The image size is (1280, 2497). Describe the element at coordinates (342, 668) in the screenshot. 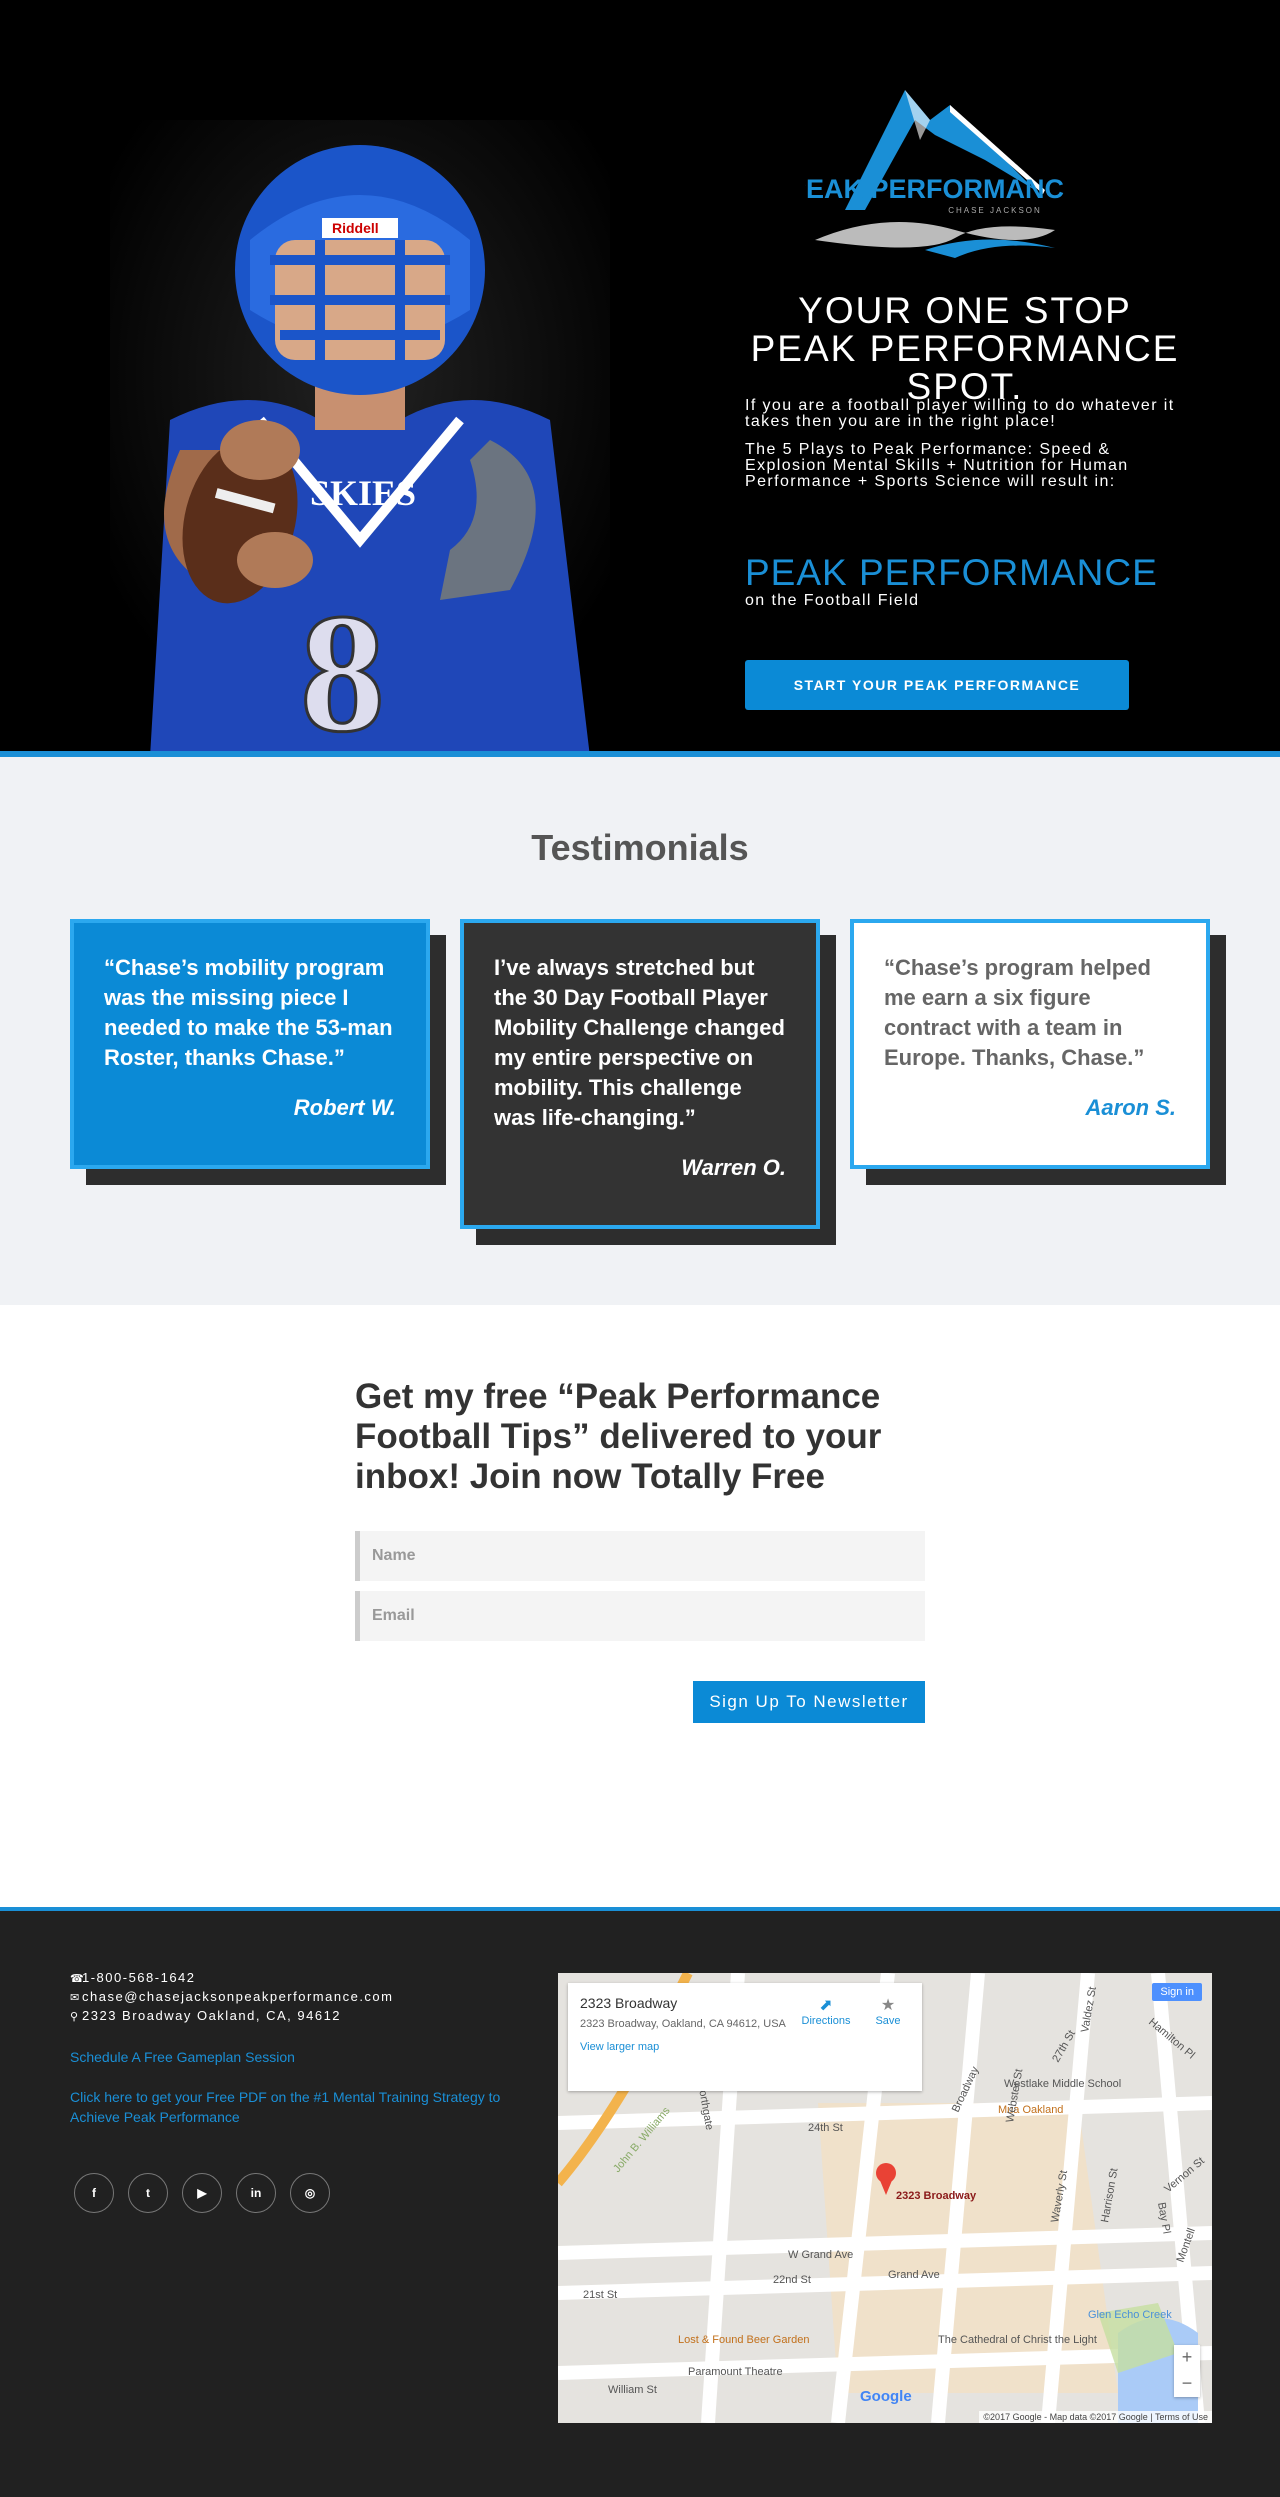

I see `jersey-number: 8` at that location.